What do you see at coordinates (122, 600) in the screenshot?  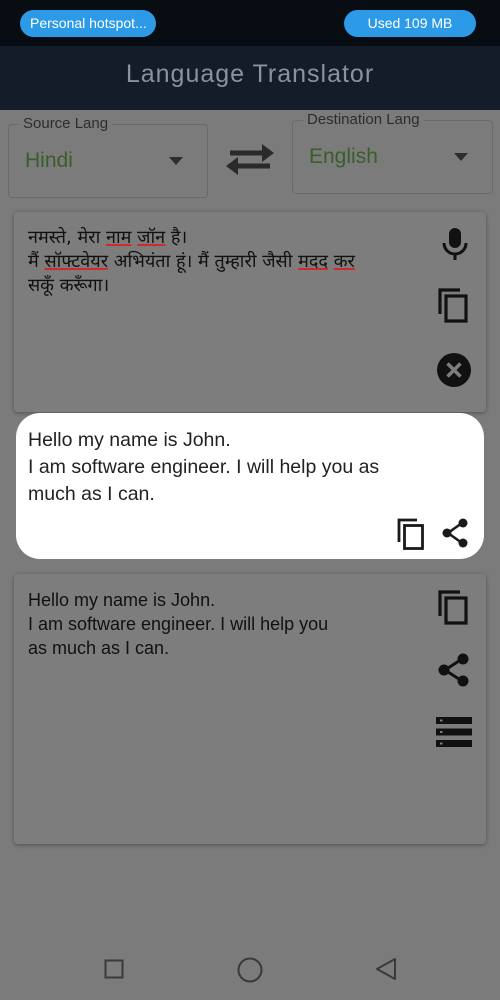 I see `output-line: Hello my name is John.` at bounding box center [122, 600].